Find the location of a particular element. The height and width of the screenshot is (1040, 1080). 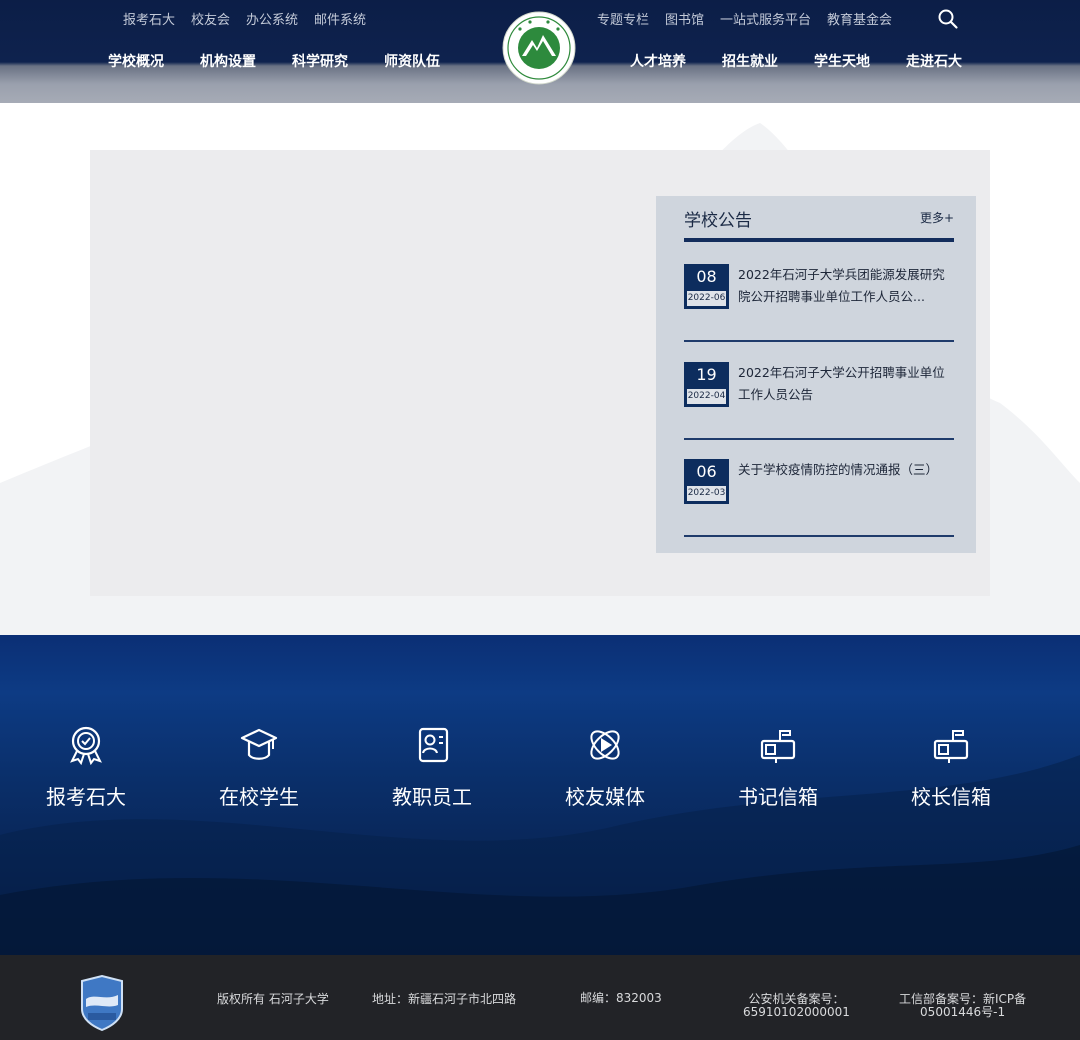

nav-about: 学校概况 is located at coordinates (136, 61).